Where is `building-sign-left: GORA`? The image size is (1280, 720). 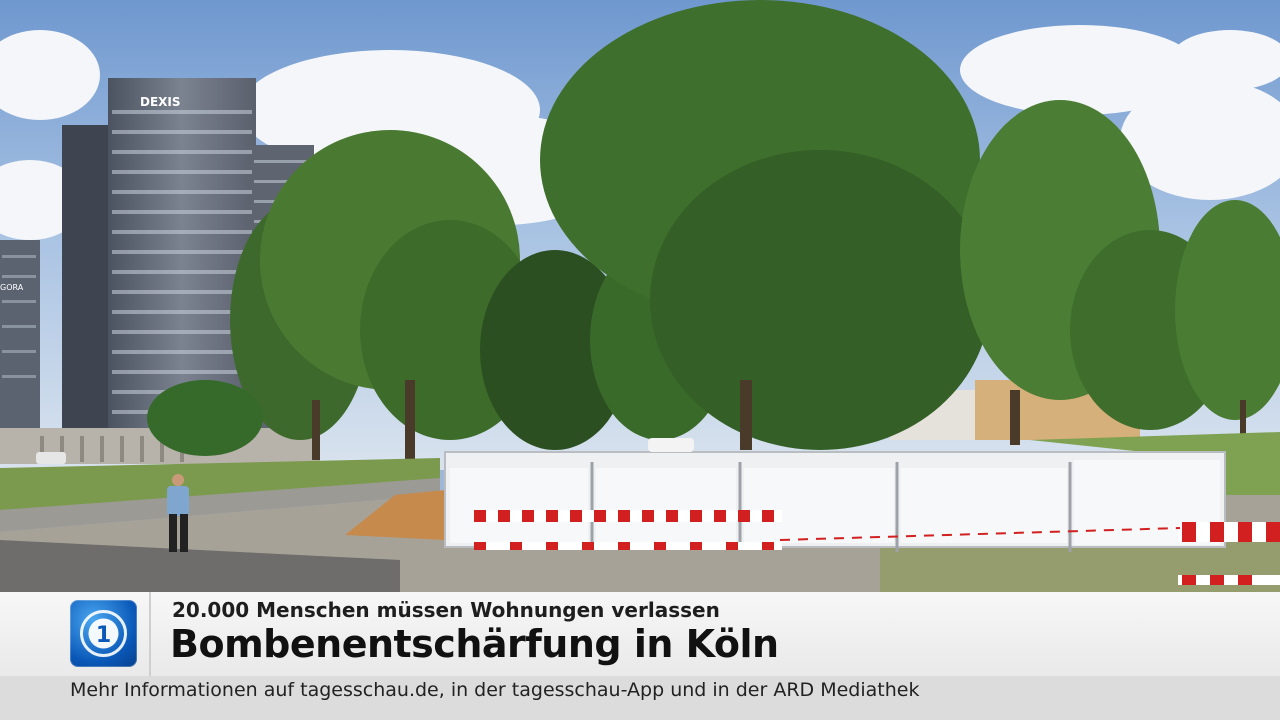 building-sign-left: GORA is located at coordinates (12, 287).